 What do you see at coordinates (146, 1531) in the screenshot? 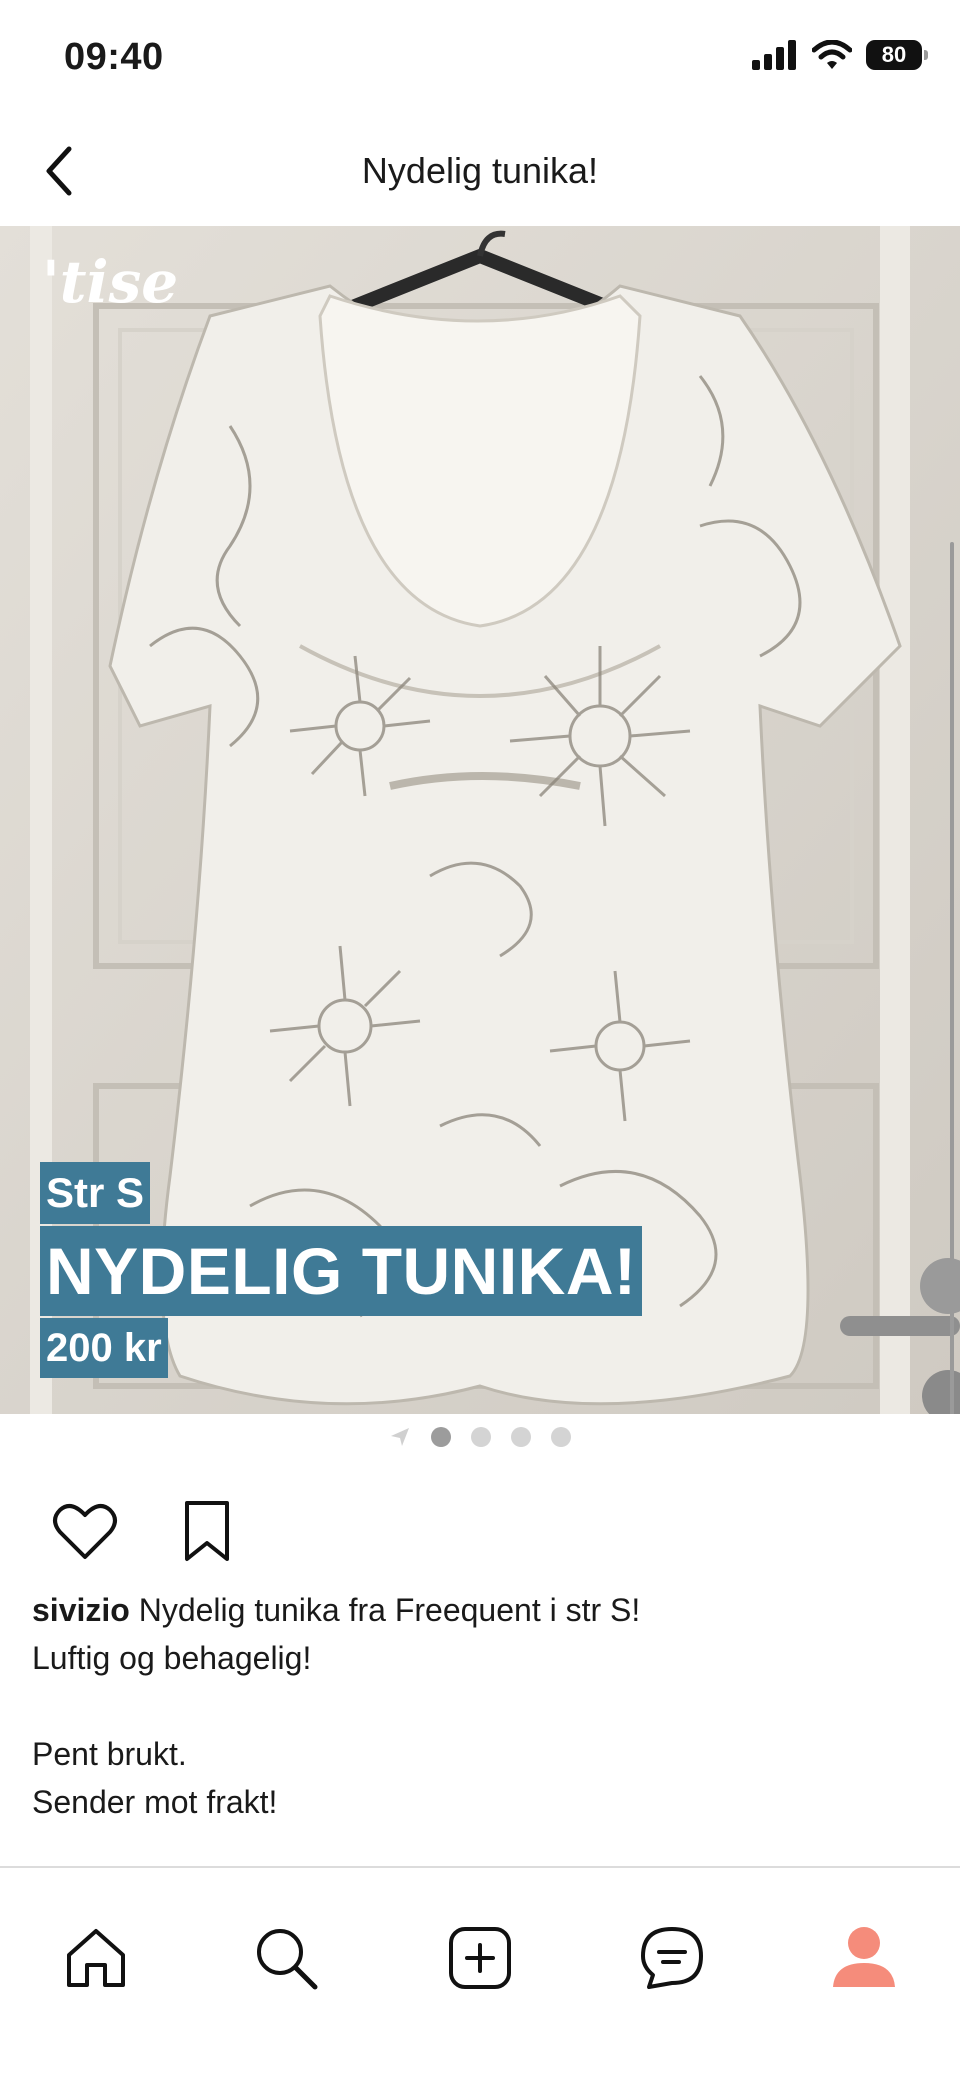
I see `listing-actions` at bounding box center [146, 1531].